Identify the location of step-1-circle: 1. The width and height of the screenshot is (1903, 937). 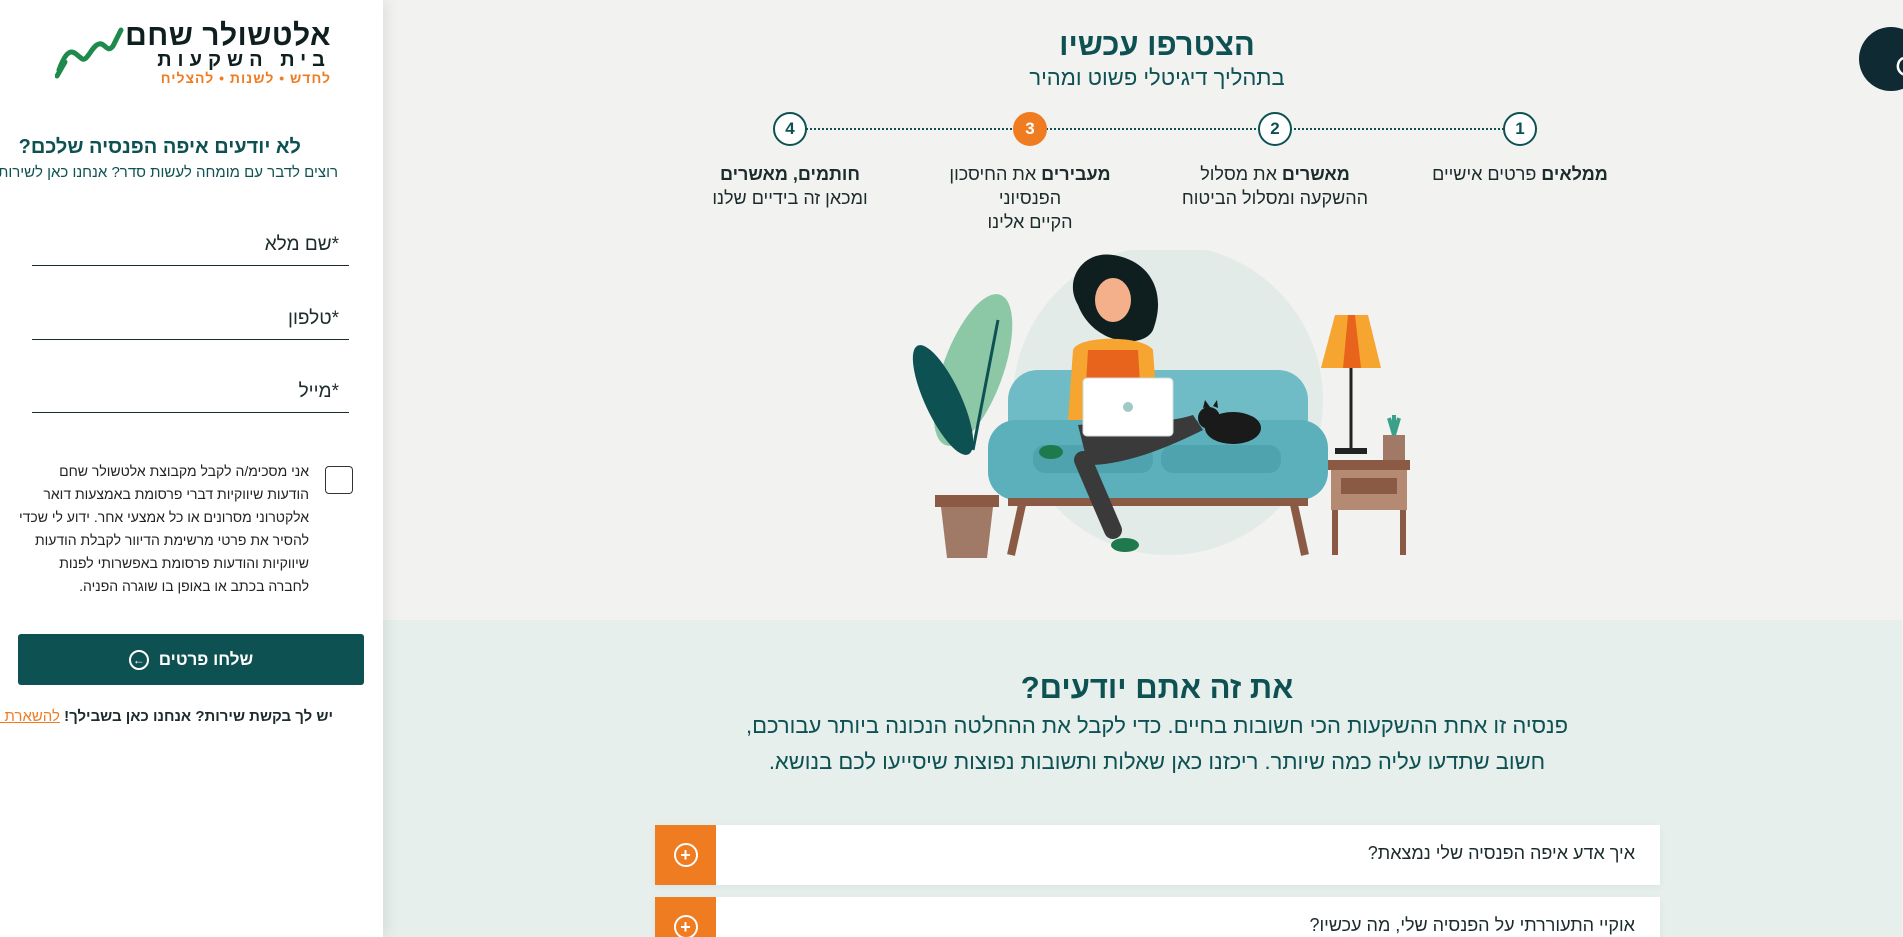
(1521, 129).